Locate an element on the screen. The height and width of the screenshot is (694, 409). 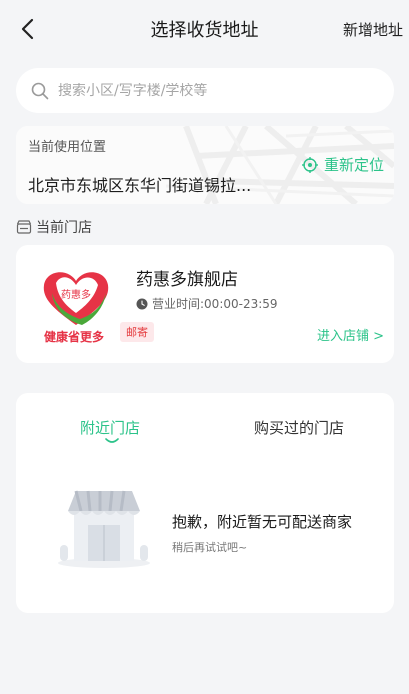
location-label: 当前使用位置 is located at coordinates (67, 147).